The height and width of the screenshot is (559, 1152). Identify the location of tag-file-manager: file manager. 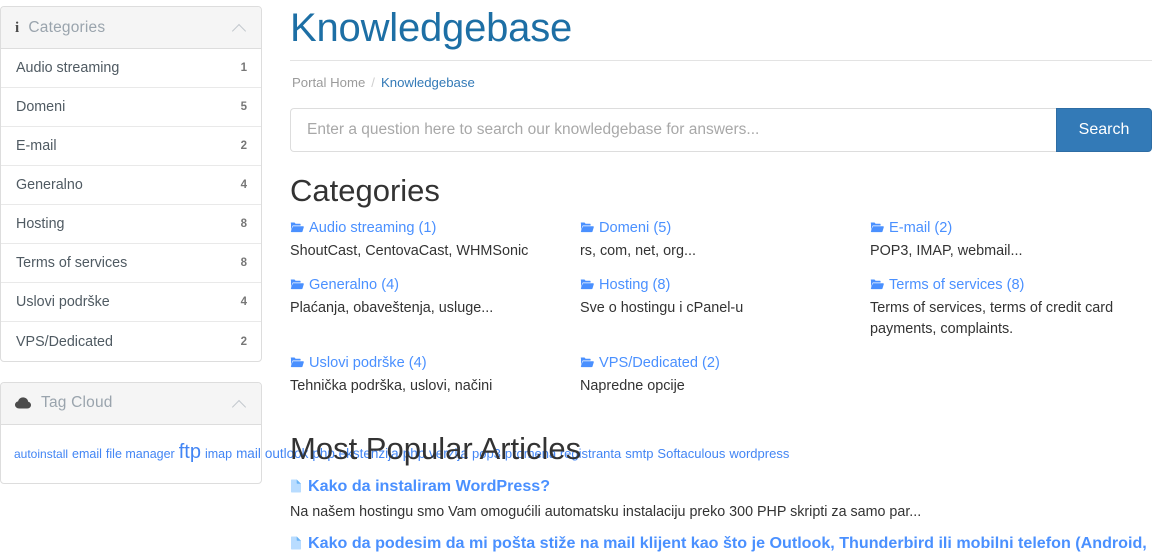
(140, 454).